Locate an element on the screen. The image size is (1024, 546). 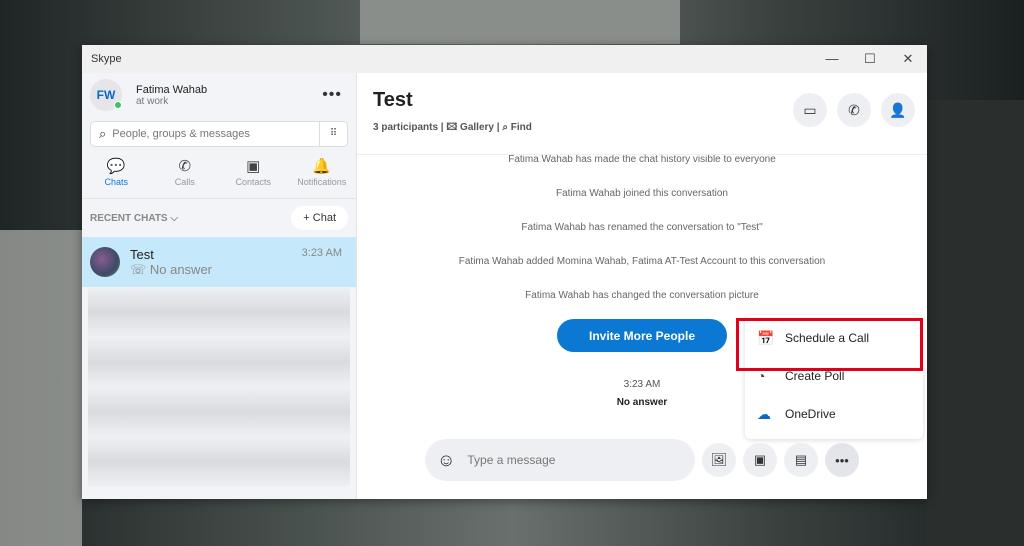
profile-name: Fatima Wahab is located at coordinates (172, 89).